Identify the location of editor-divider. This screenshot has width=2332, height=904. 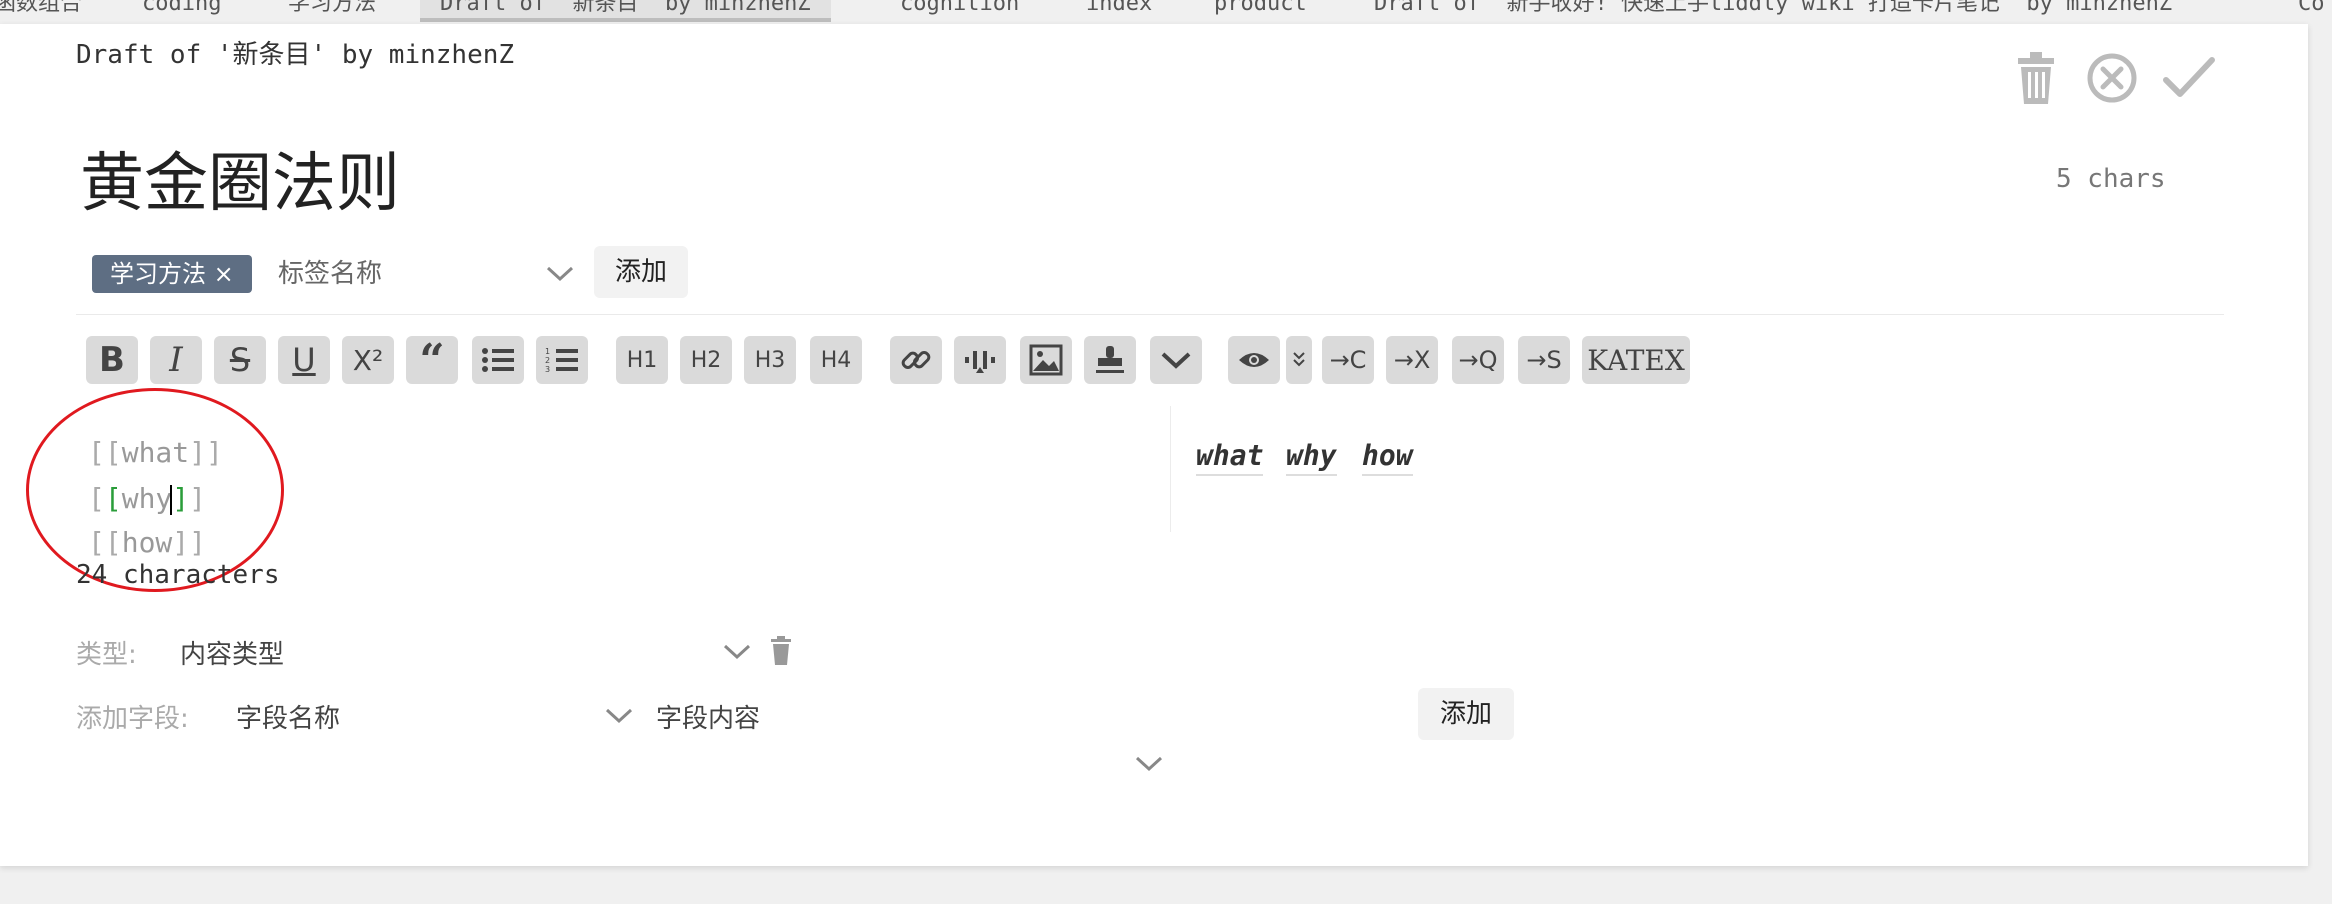
(1170, 469).